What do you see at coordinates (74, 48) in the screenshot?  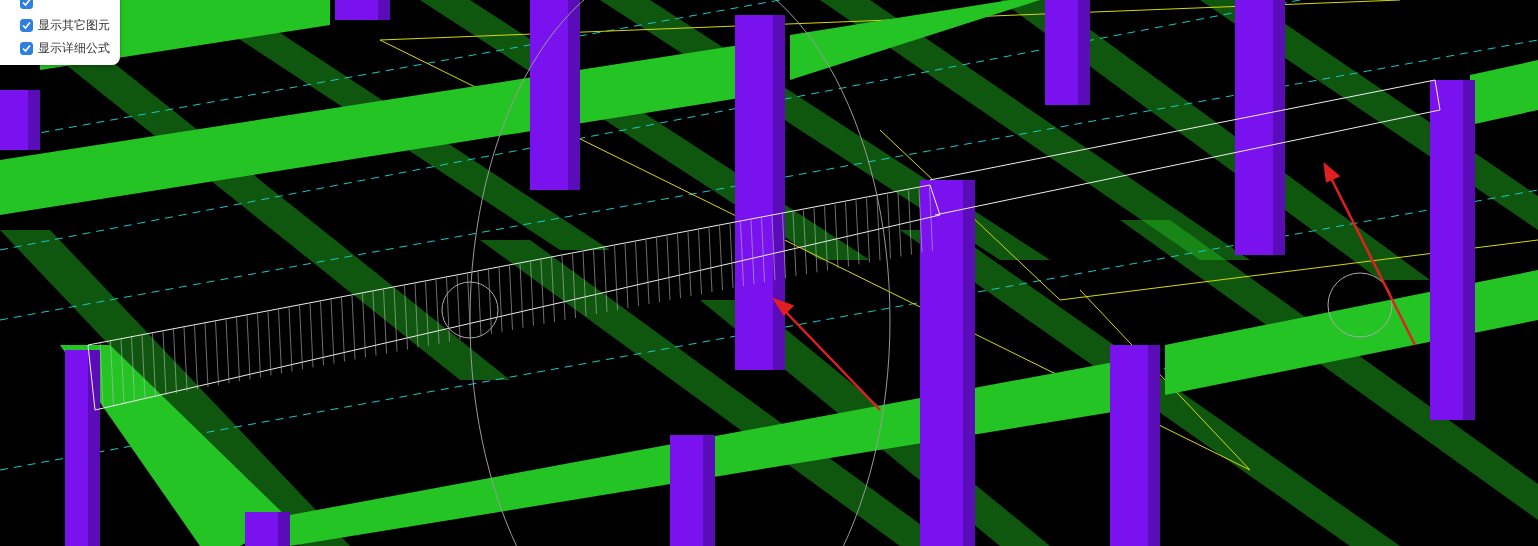 I see `option-label: 显示详细公式` at bounding box center [74, 48].